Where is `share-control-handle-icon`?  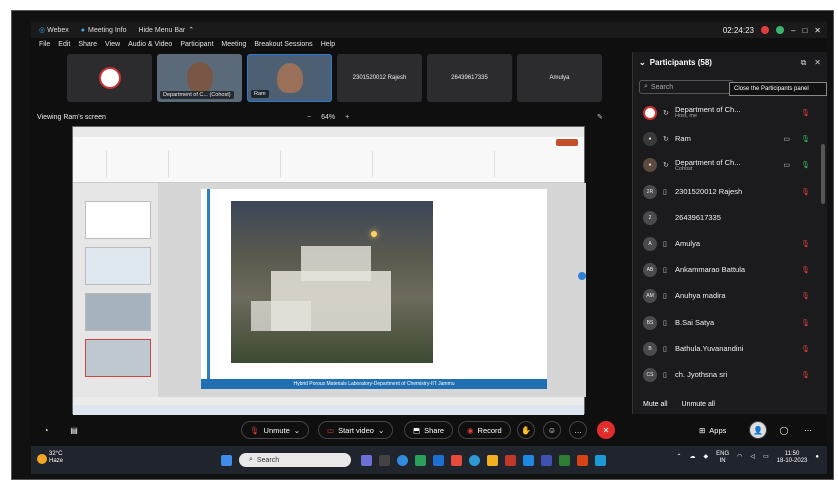 share-control-handle-icon is located at coordinates (582, 276).